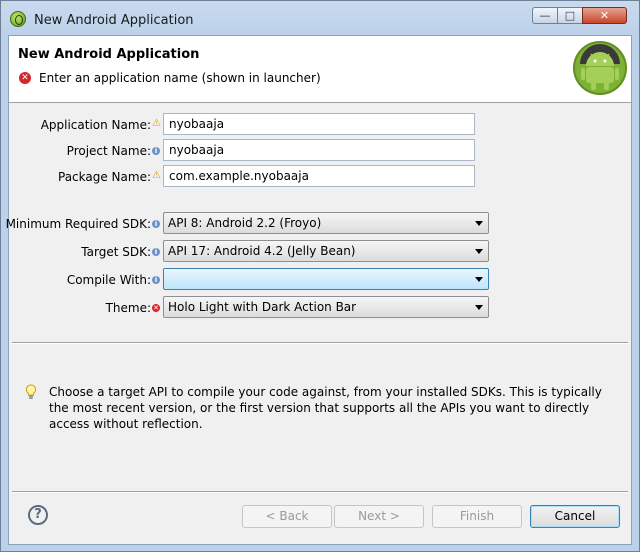 The image size is (640, 552). What do you see at coordinates (320, 492) in the screenshot?
I see `footer-divider` at bounding box center [320, 492].